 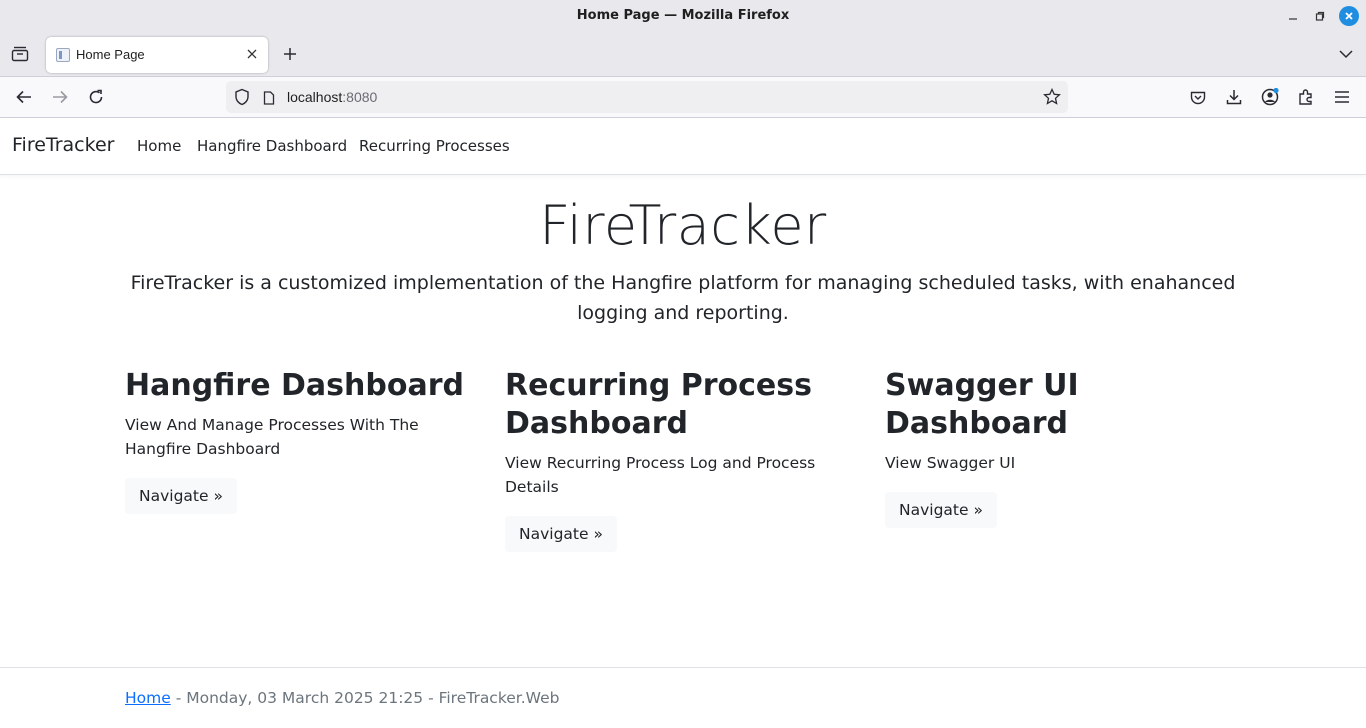 What do you see at coordinates (157, 55) in the screenshot?
I see `tab-home-page: Home Page` at bounding box center [157, 55].